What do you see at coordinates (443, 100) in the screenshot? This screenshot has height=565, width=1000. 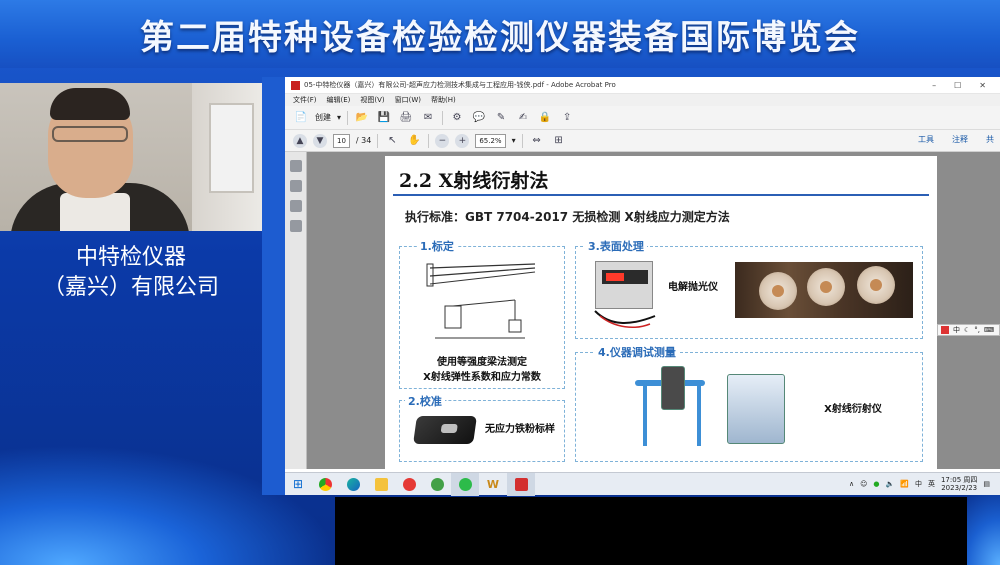 I see `menu-help: 帮助(H)` at bounding box center [443, 100].